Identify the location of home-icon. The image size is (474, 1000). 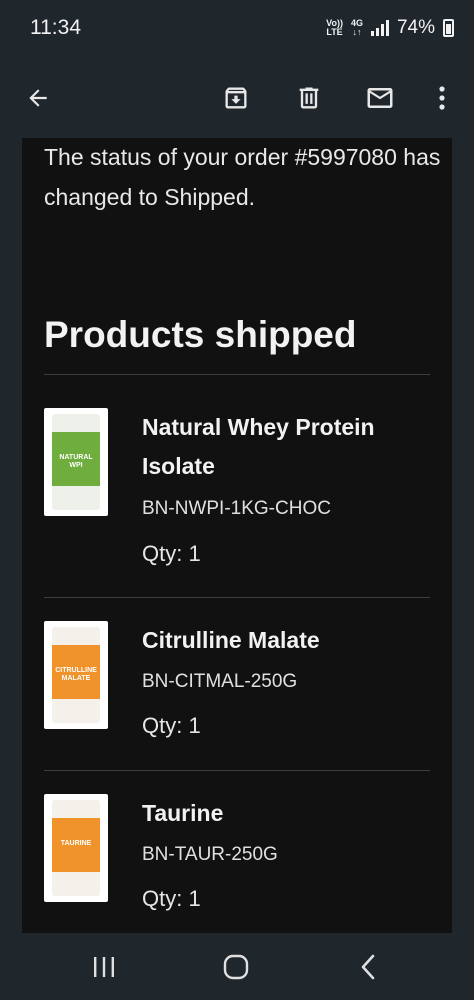
(236, 967).